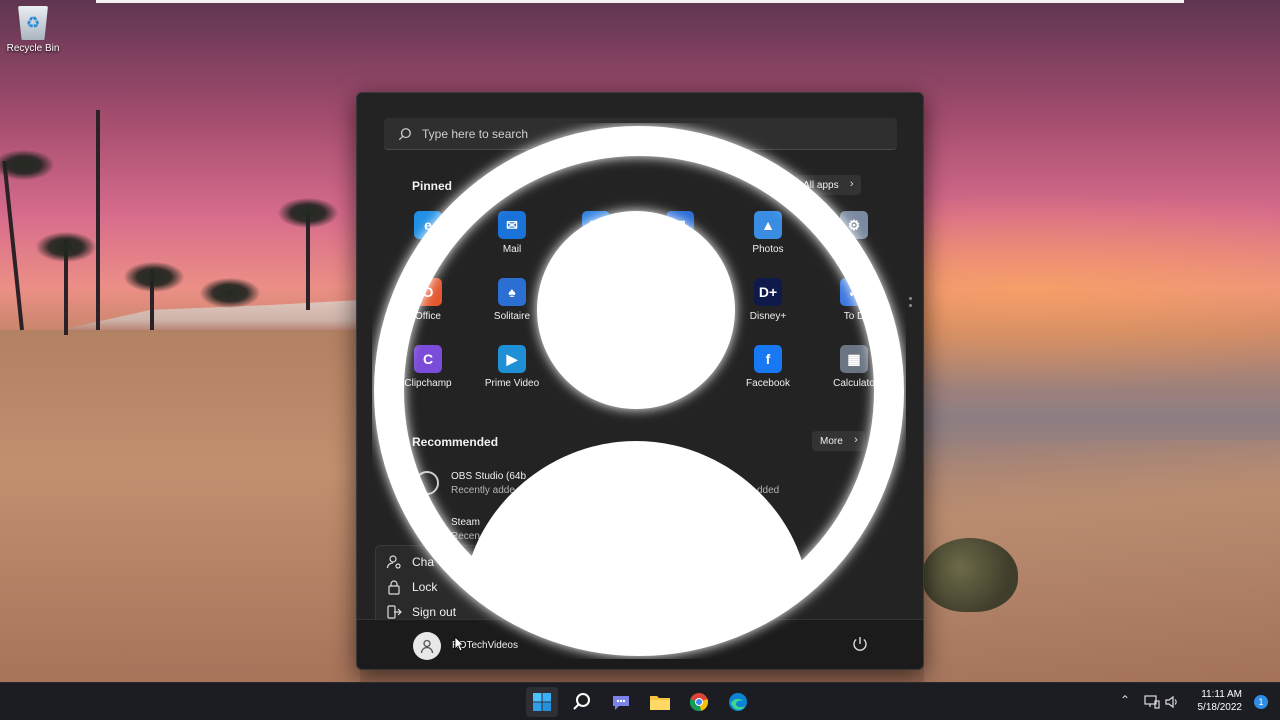  I want to click on chrome-button, so click(699, 702).